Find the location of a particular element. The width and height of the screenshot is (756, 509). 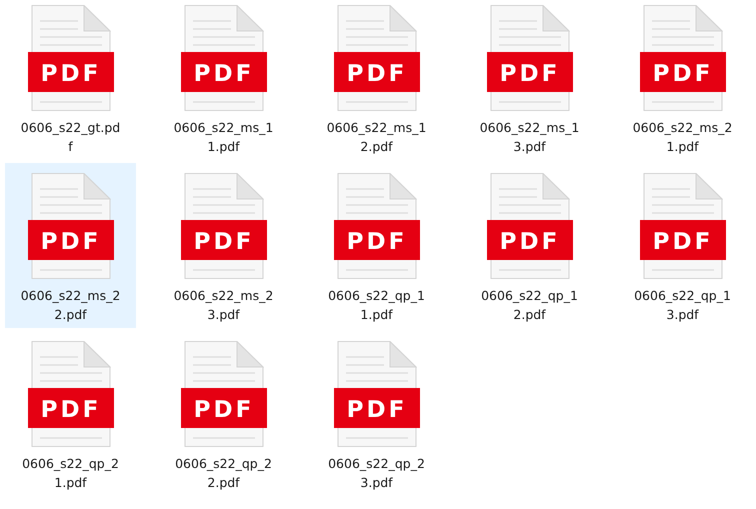

file-name: 0606_s22_ms_2 2.pdf is located at coordinates (70, 305).